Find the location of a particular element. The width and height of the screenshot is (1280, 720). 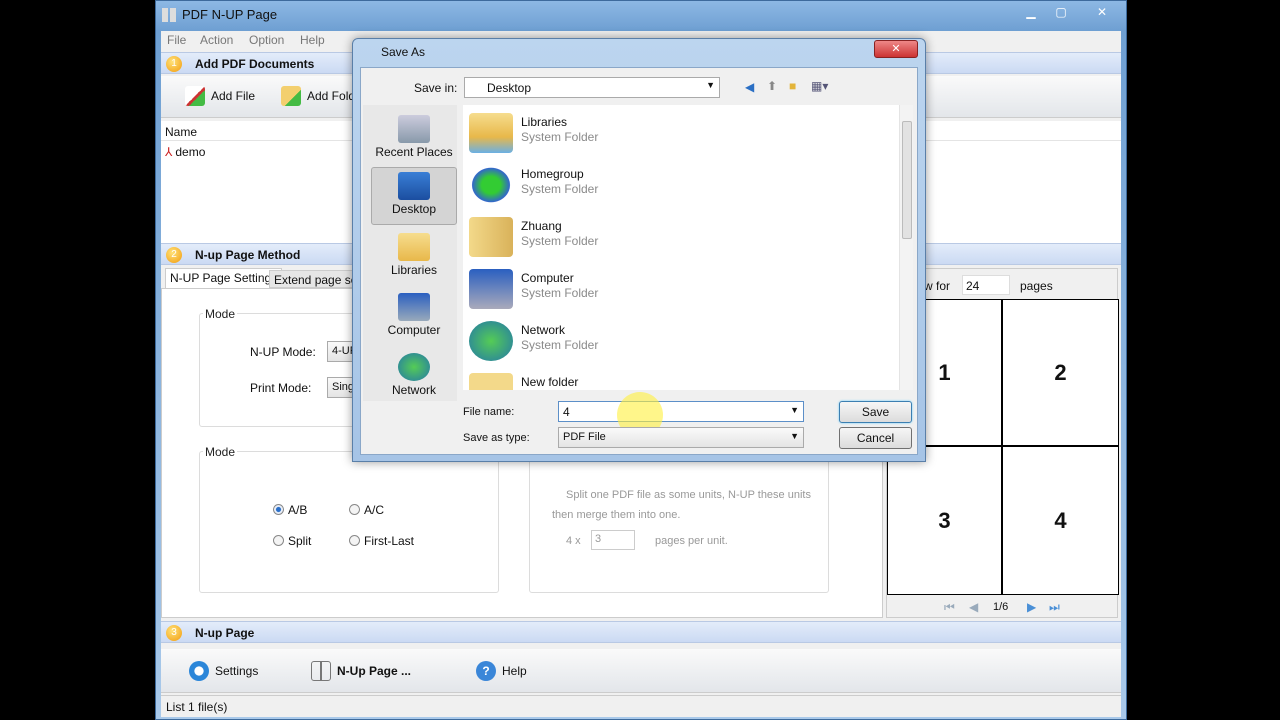

settings-button: Settings is located at coordinates (223, 671).